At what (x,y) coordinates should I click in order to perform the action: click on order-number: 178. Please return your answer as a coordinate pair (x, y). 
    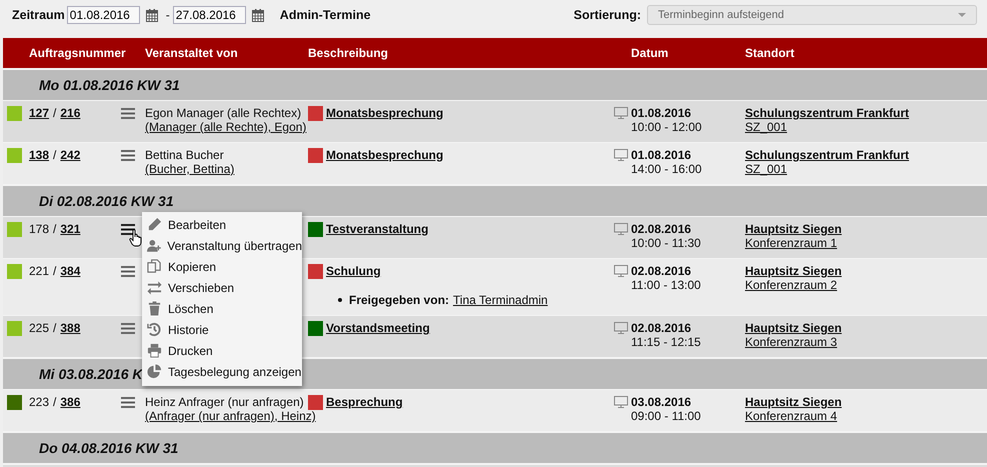
    Looking at the image, I should click on (39, 229).